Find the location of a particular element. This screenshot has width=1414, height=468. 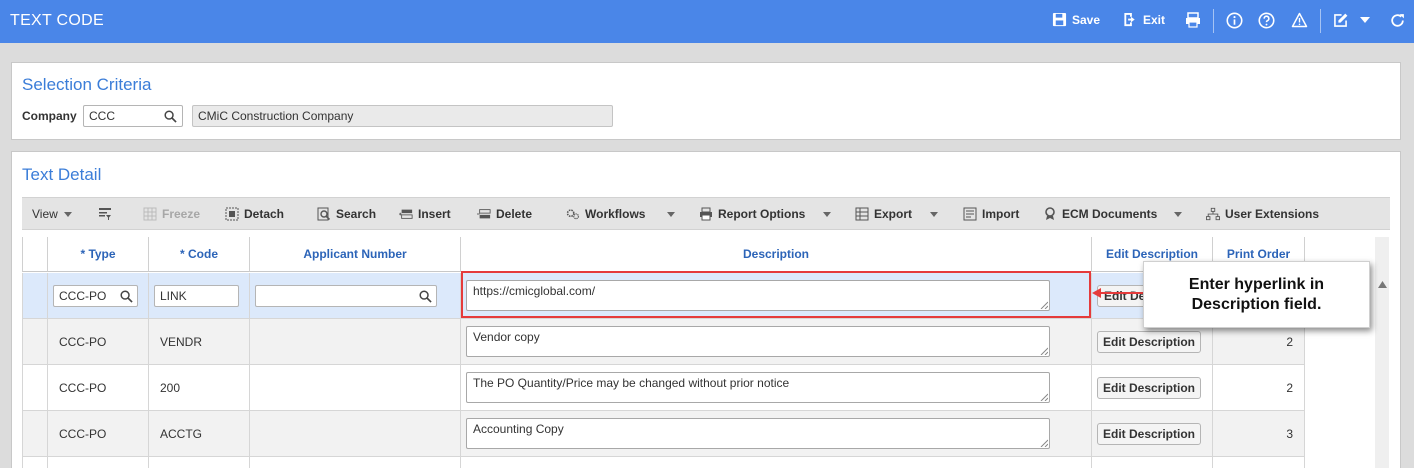

type-input: CCC-PO is located at coordinates (95, 296).